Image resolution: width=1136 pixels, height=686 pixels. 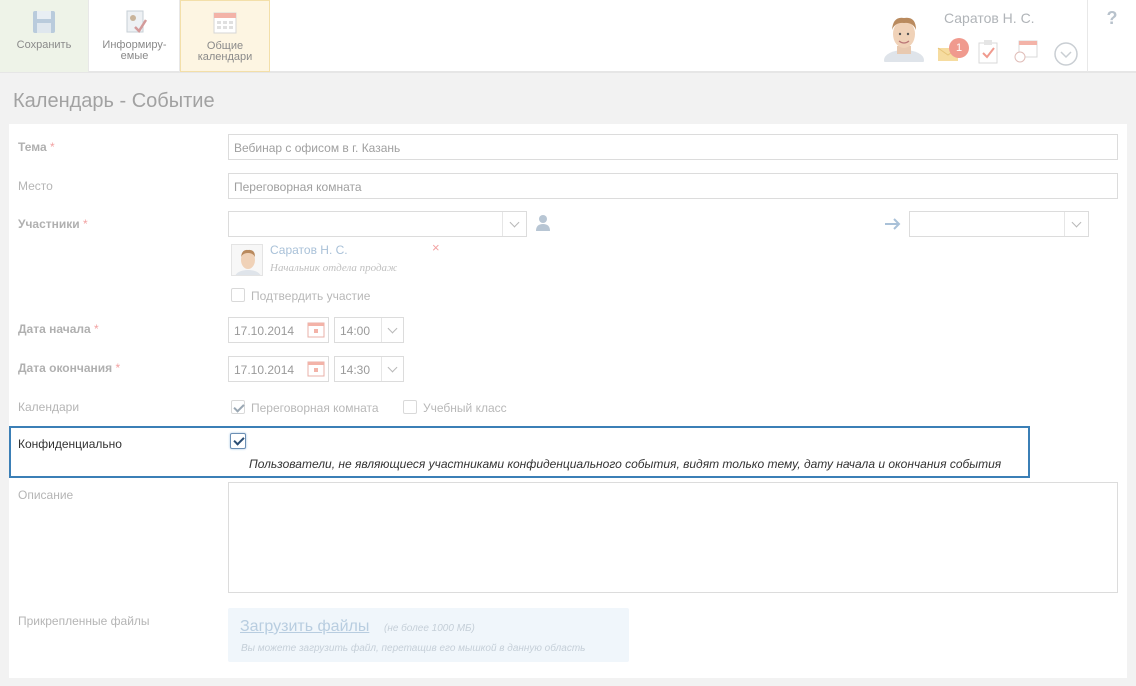 I want to click on user-name: Саратов Н. С., so click(x=989, y=18).